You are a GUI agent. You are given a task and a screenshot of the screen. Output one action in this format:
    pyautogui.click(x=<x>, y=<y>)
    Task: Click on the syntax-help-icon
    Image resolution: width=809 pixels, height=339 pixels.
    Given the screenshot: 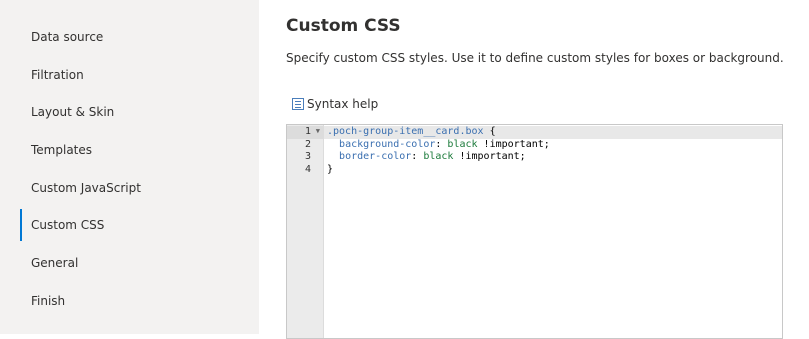 What is the action you would take?
    pyautogui.click(x=298, y=104)
    